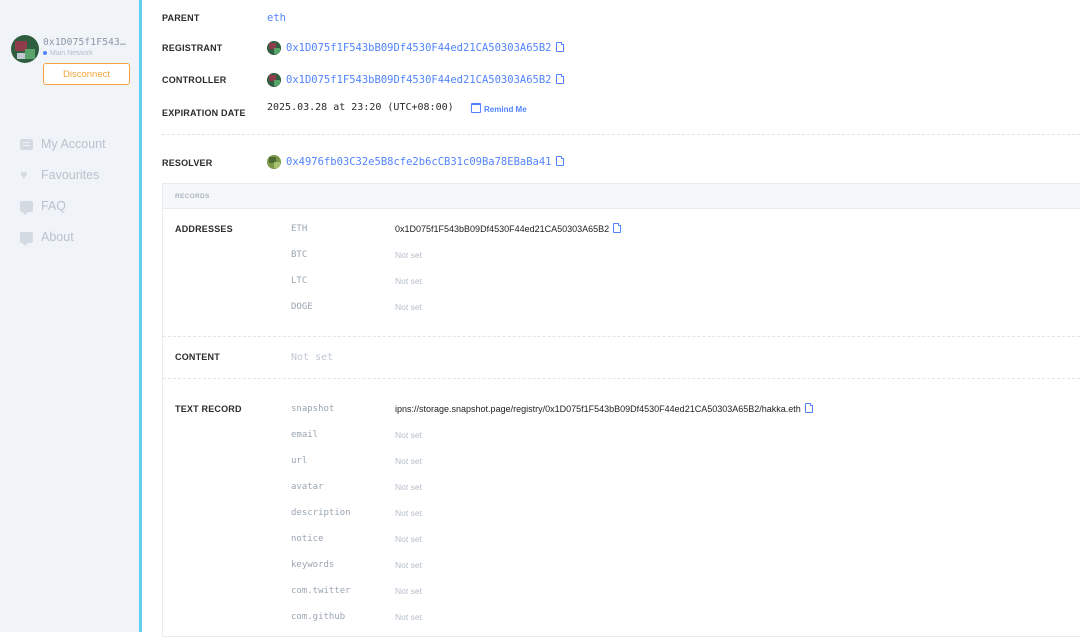 The width and height of the screenshot is (1080, 637). I want to click on controller-avatar, so click(274, 80).